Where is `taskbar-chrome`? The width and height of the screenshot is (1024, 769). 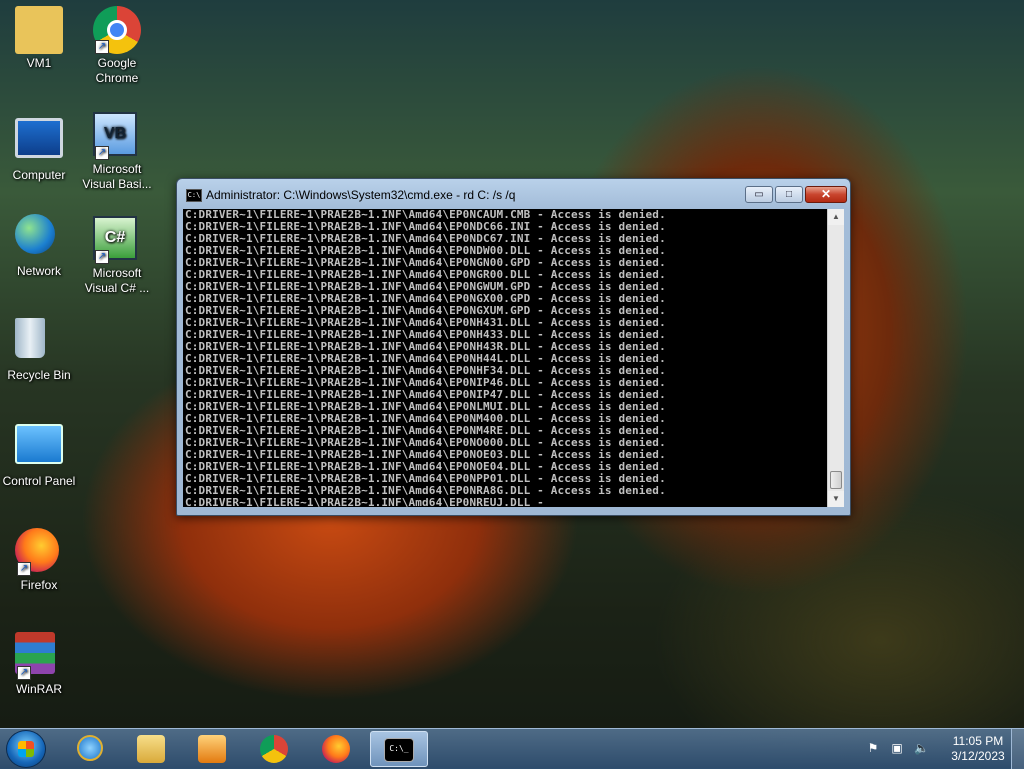 taskbar-chrome is located at coordinates (274, 749).